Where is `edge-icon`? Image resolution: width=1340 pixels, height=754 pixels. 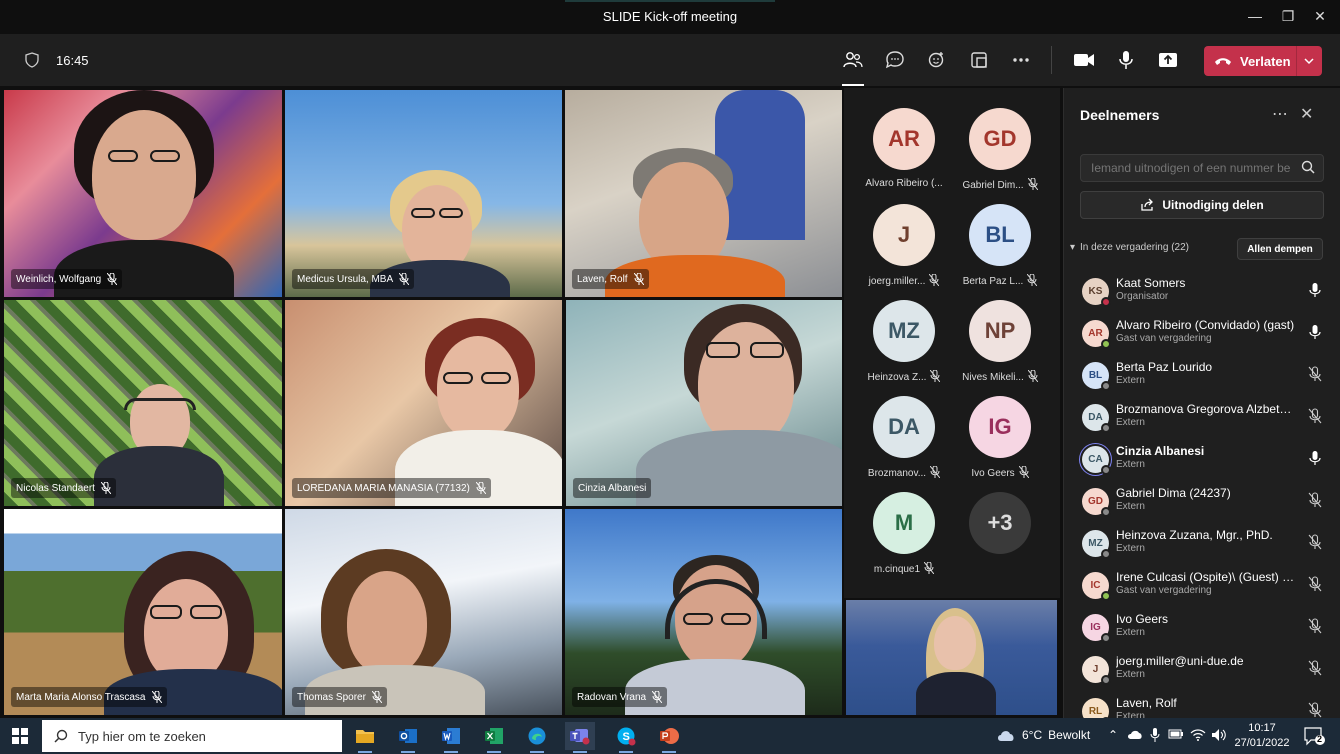
edge-icon is located at coordinates (537, 737).